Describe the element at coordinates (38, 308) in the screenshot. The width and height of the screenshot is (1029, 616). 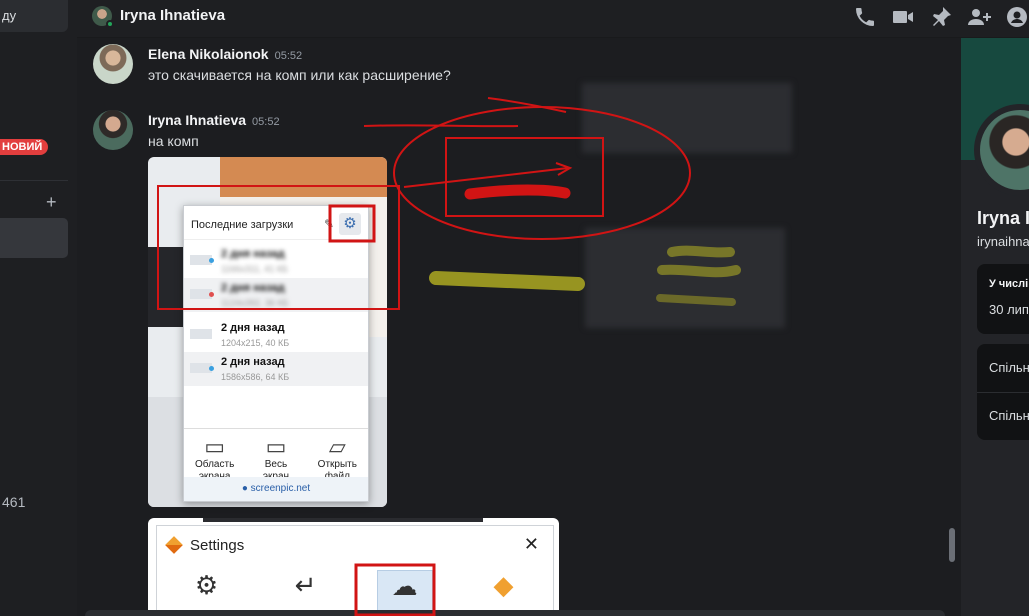
I see `channel-sidebar: ду НОВИЙ + 461` at that location.